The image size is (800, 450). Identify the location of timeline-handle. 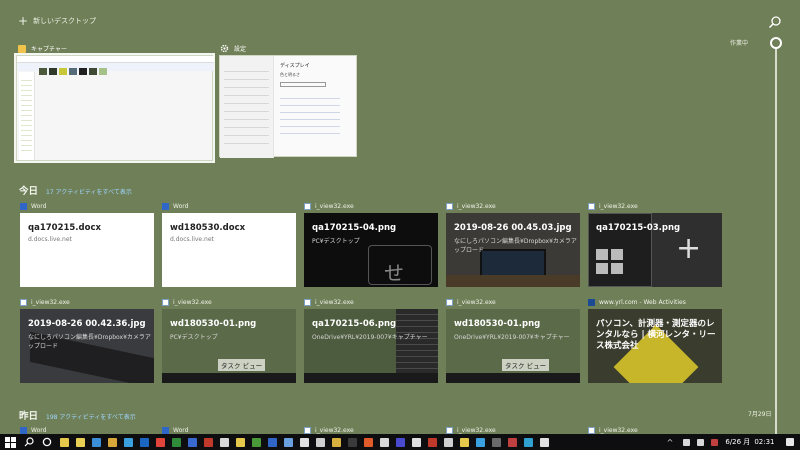
(776, 43).